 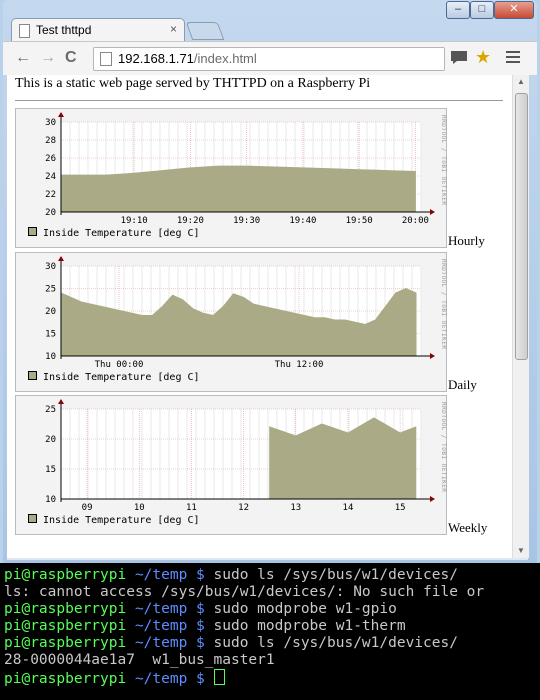 I want to click on y-tick-label: 26, so click(x=50, y=159).